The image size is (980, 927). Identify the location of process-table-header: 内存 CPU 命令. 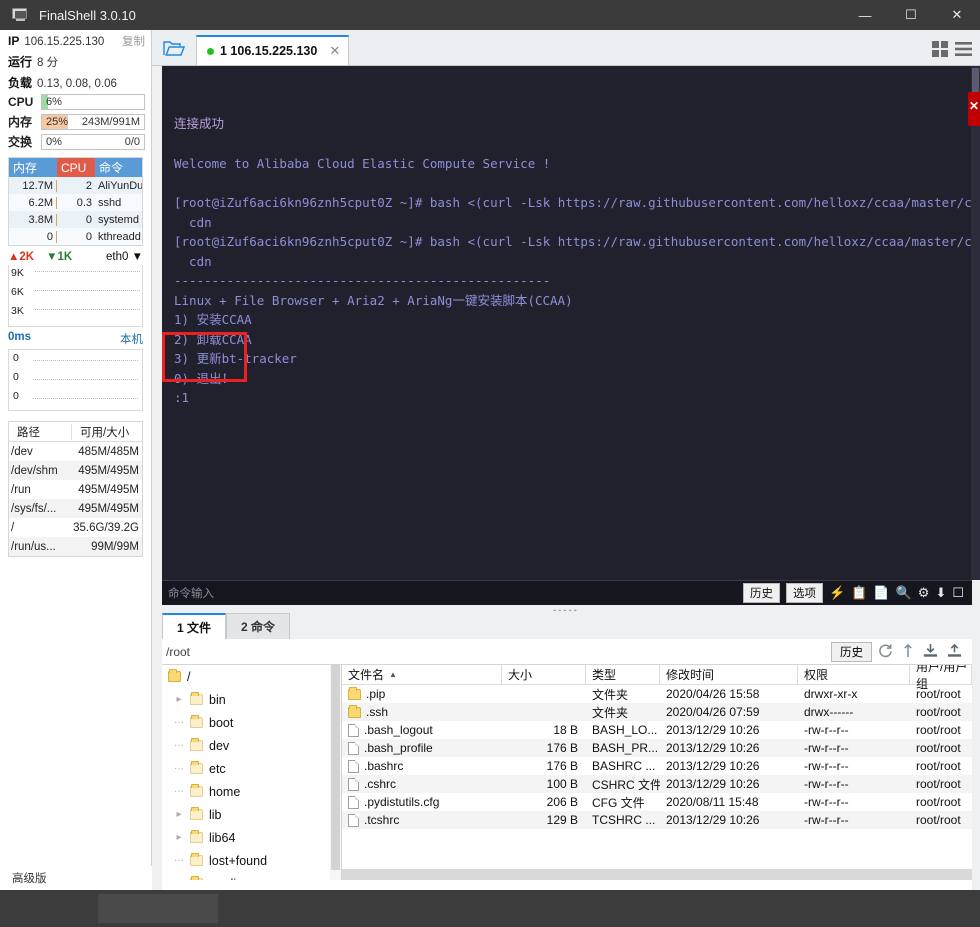
(75, 167).